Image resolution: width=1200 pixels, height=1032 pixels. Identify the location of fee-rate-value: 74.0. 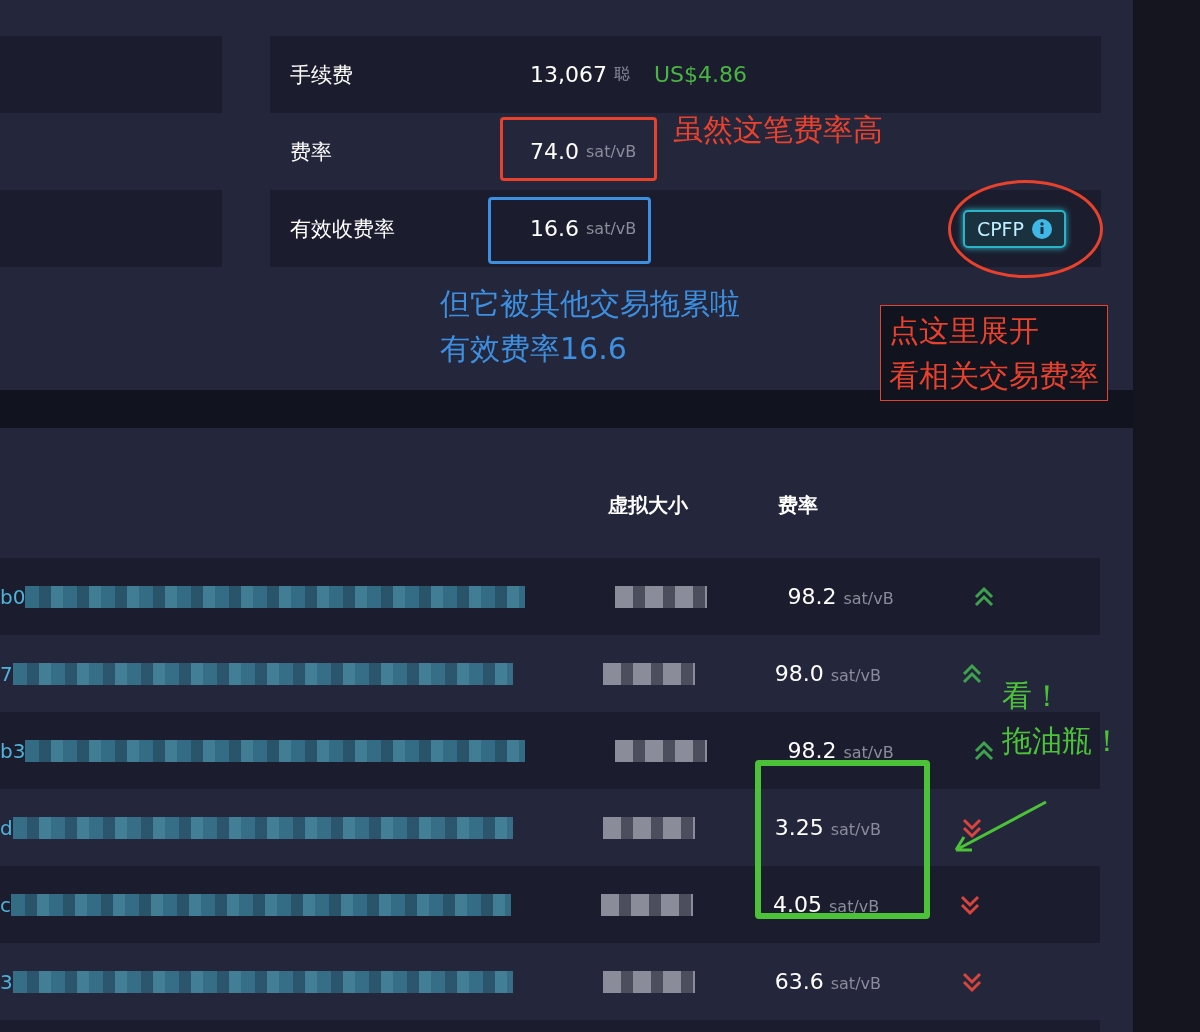
(554, 151).